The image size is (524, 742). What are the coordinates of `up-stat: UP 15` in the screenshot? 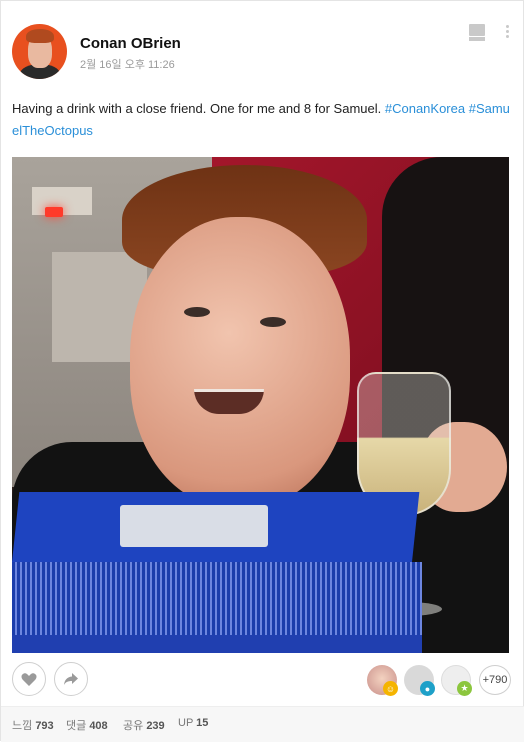 It's located at (193, 723).